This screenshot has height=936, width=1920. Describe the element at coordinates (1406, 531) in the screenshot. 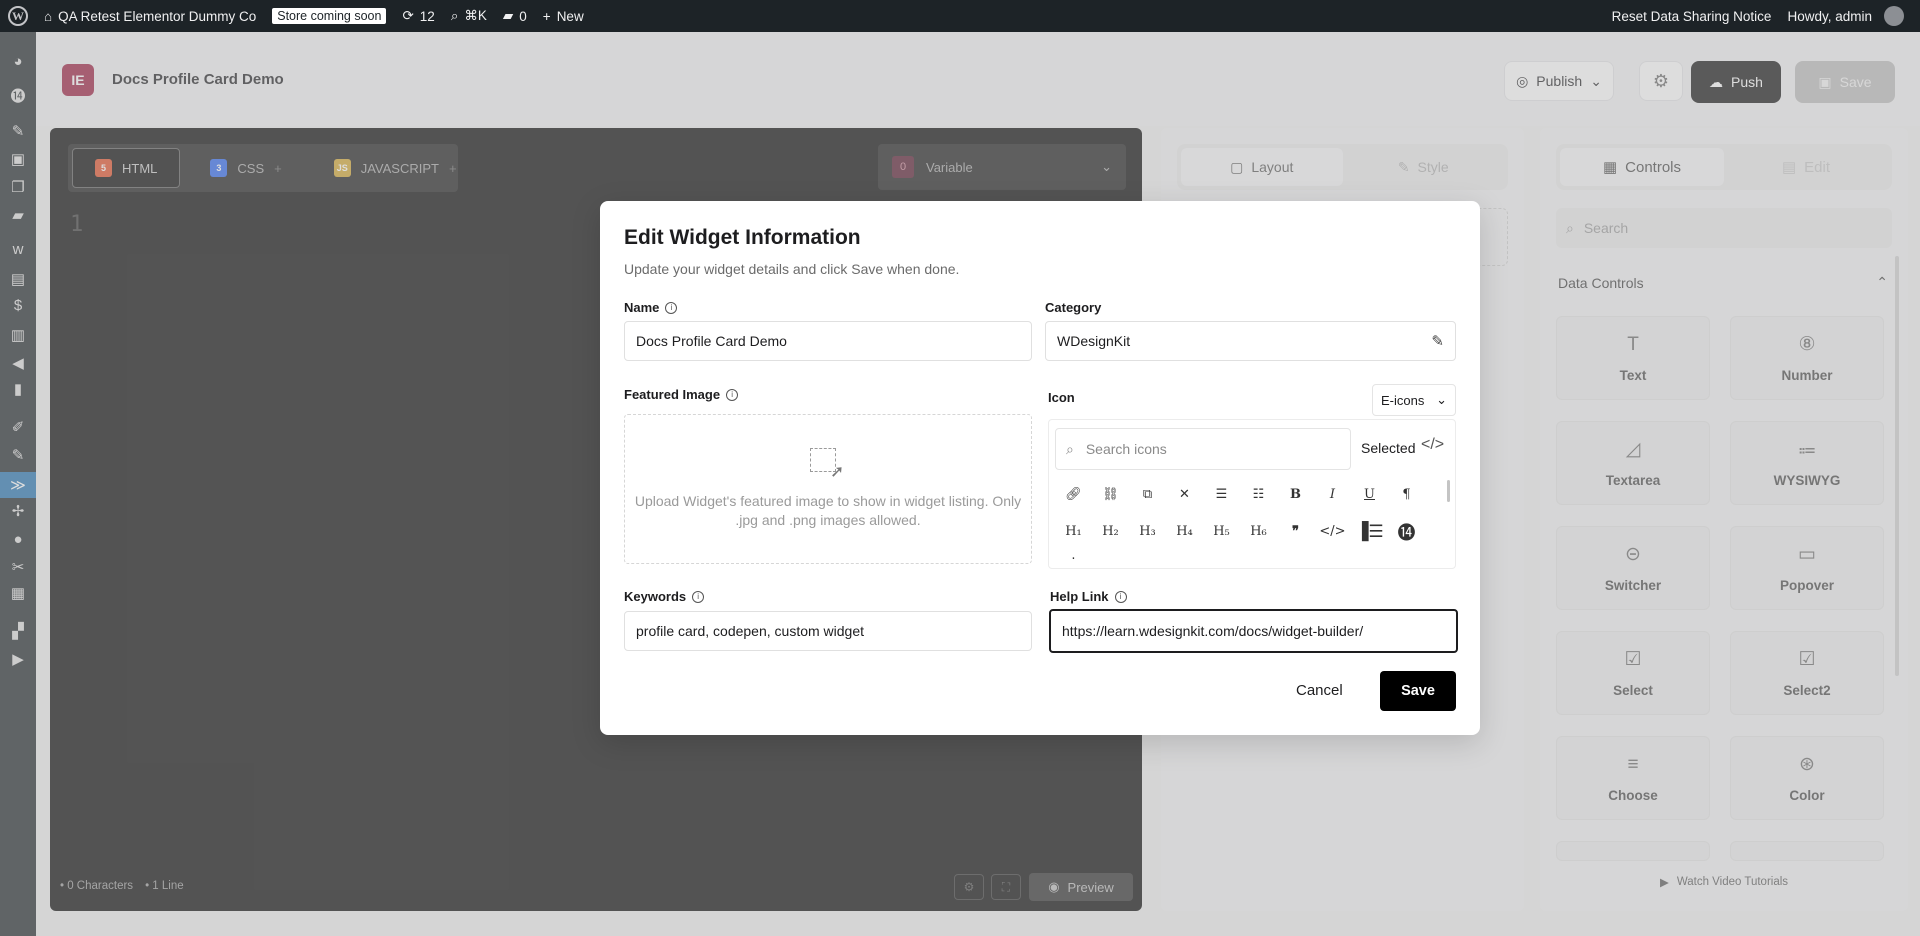

I see `elementor-circle-icon: ⓮` at that location.